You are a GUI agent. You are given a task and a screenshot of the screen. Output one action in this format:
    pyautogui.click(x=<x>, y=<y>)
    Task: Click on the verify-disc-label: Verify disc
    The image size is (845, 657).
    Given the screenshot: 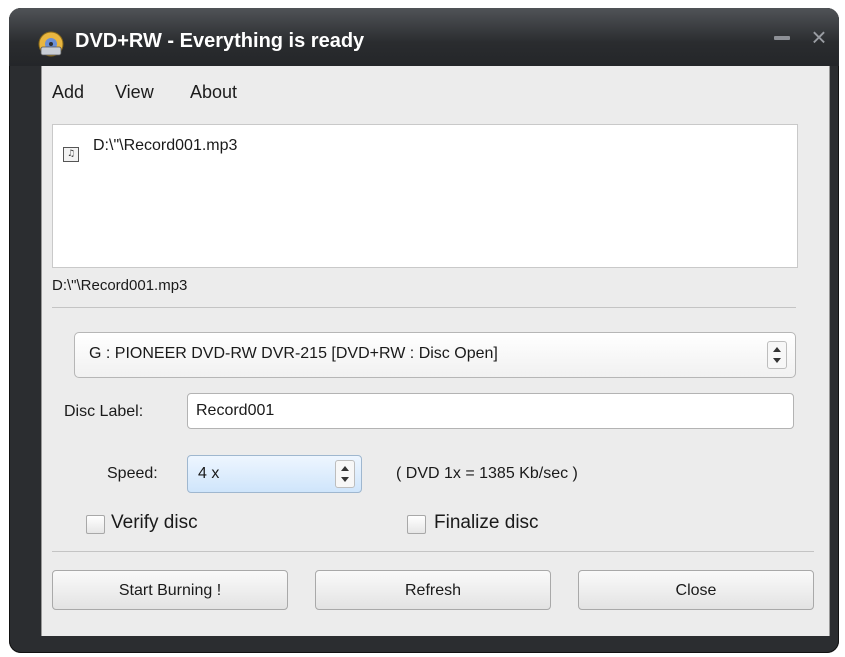 What is the action you would take?
    pyautogui.click(x=154, y=523)
    